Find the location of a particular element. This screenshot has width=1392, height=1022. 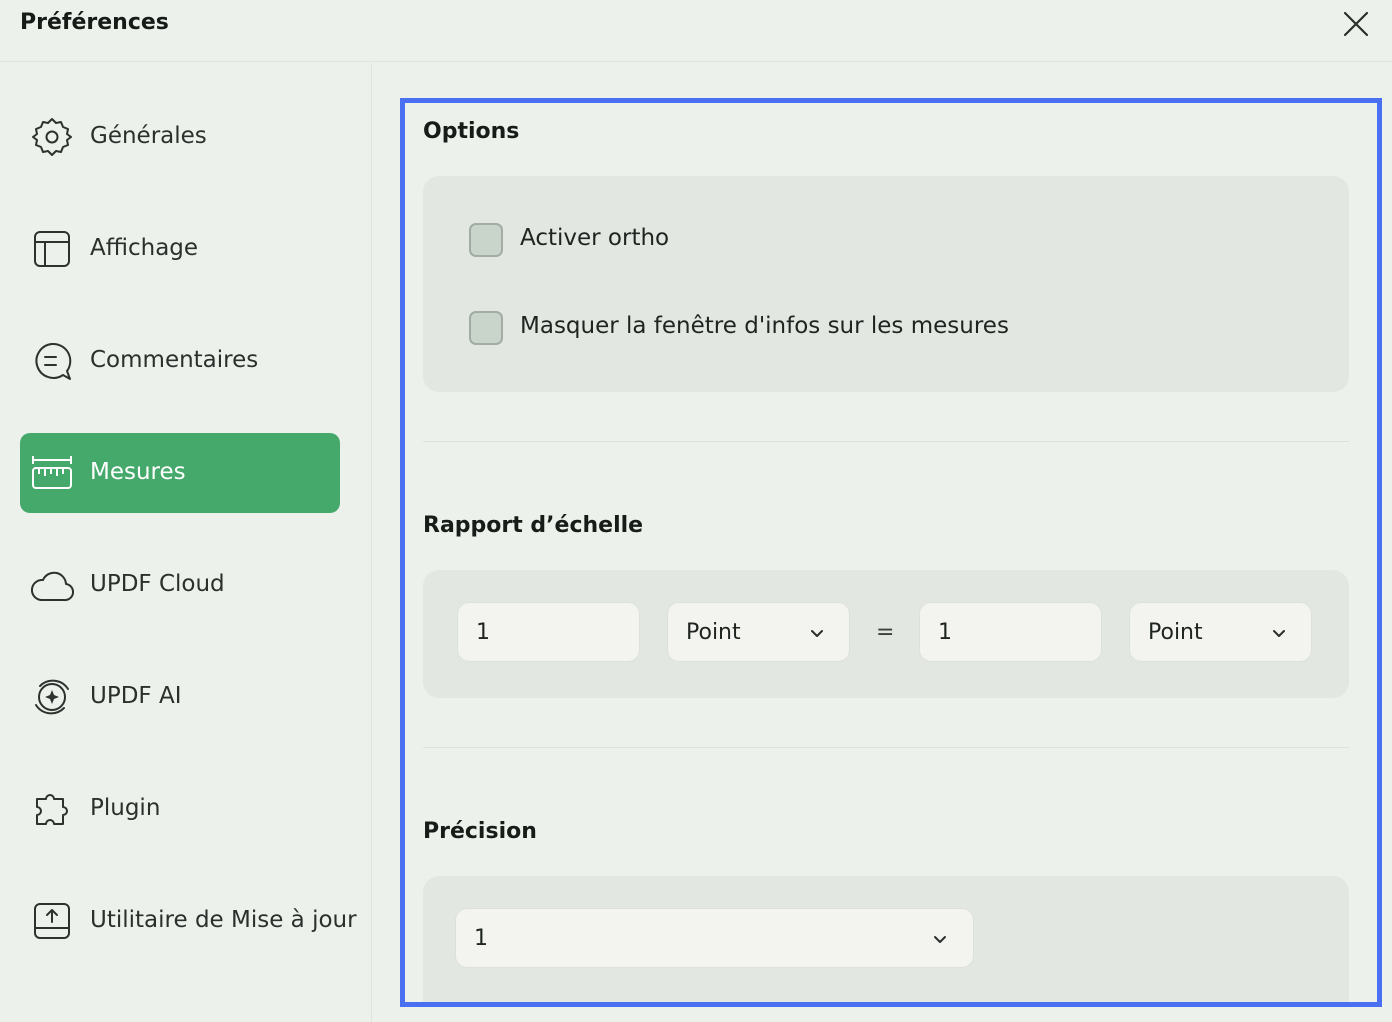

update-icon is located at coordinates (52, 921).